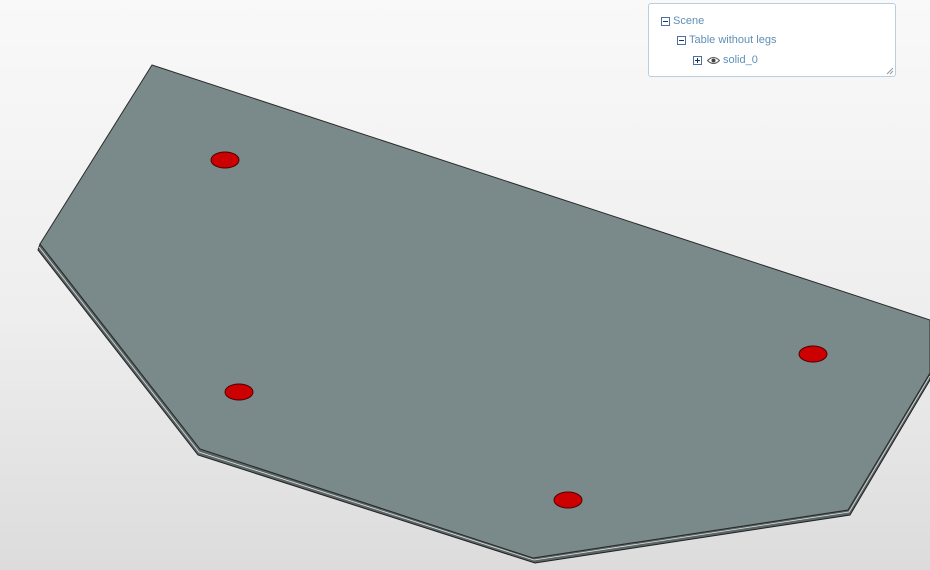 Image resolution: width=930 pixels, height=570 pixels. What do you see at coordinates (681, 40) in the screenshot?
I see `collapse-table-icon` at bounding box center [681, 40].